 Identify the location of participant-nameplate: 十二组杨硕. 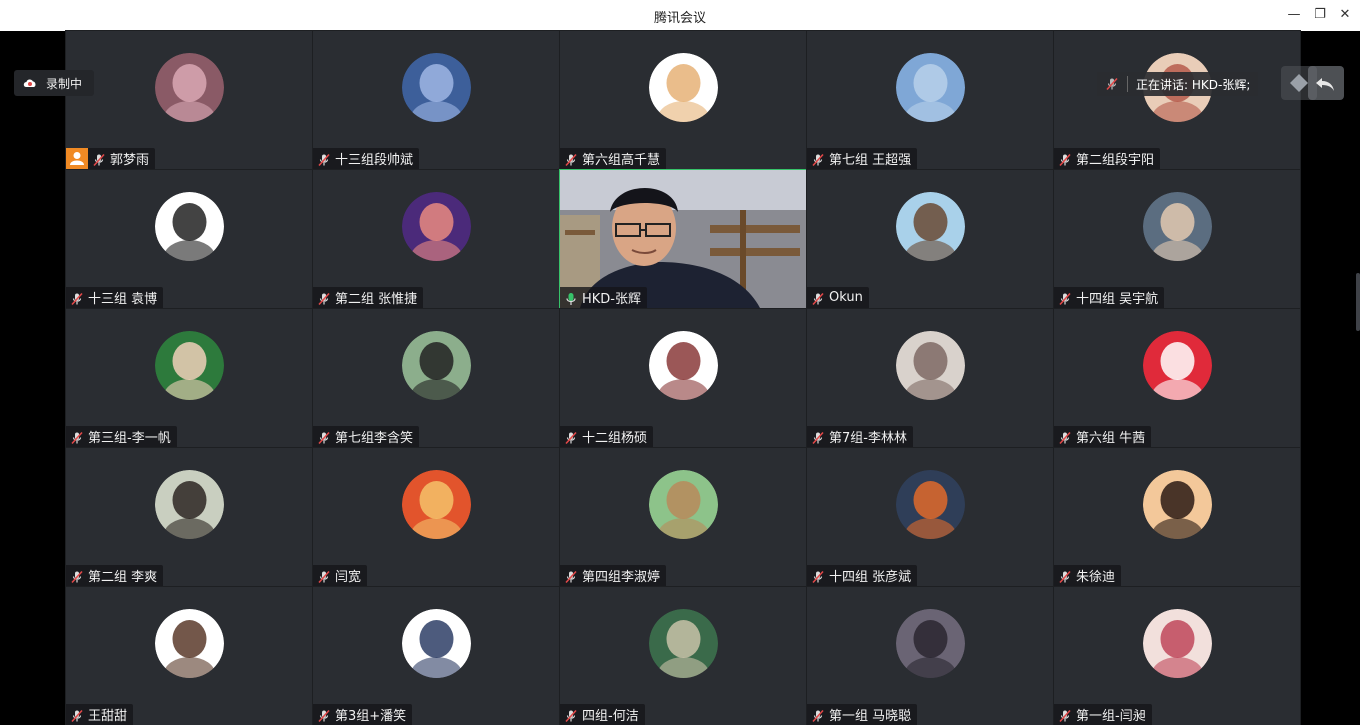
(607, 436).